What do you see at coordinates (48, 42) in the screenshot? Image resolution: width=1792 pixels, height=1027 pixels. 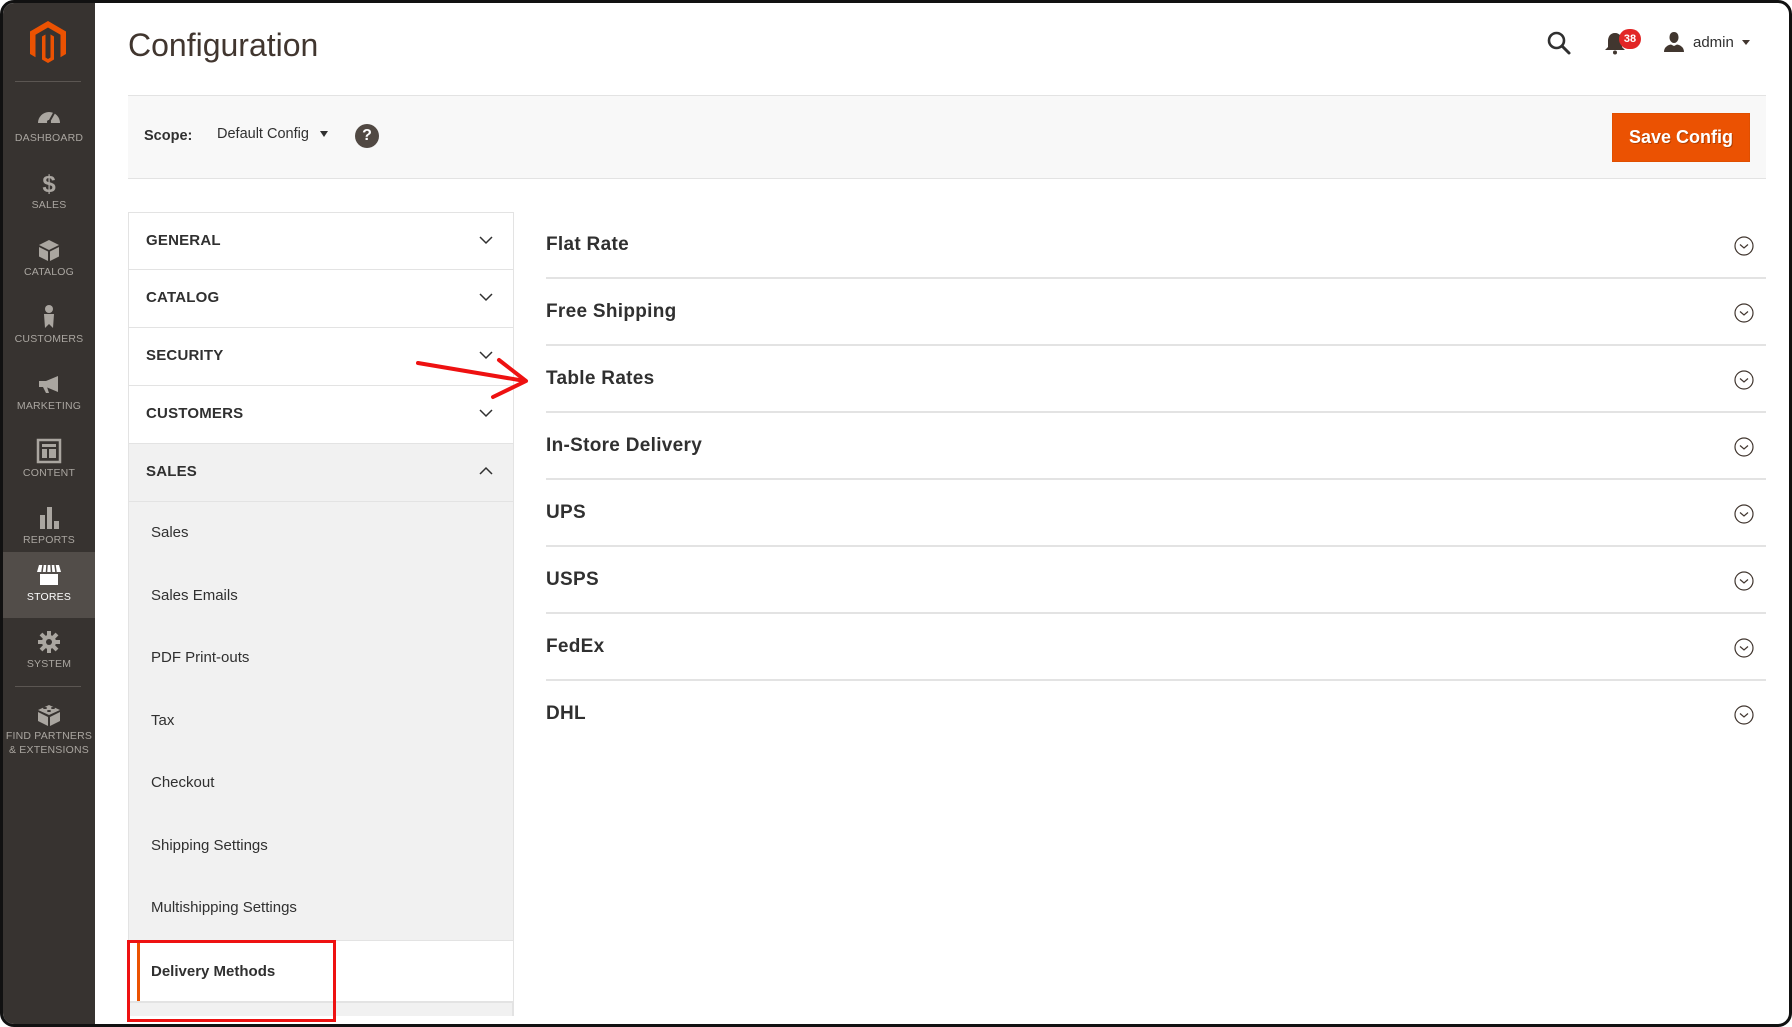 I see `magento-logo-icon` at bounding box center [48, 42].